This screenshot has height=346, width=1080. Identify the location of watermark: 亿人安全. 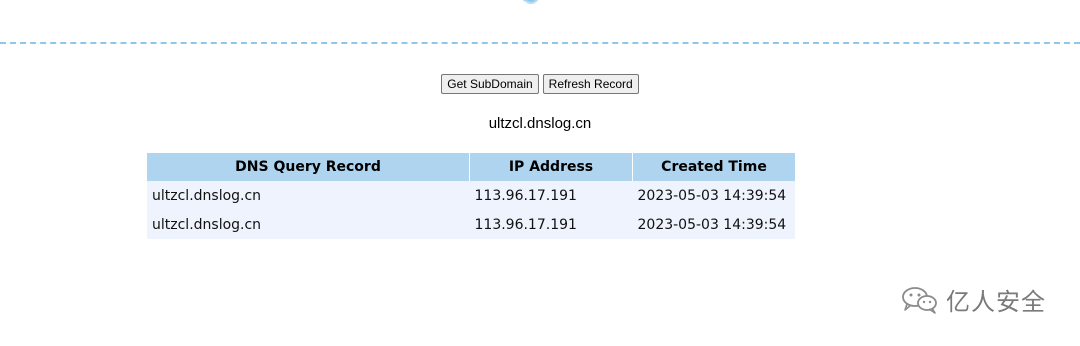
(973, 299).